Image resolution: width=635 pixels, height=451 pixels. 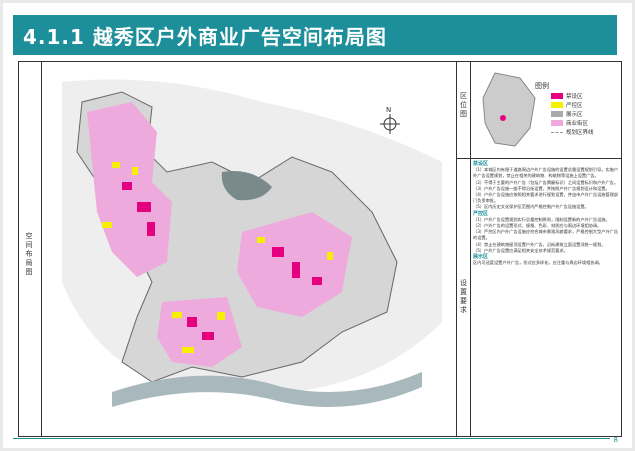 What do you see at coordinates (572, 123) in the screenshot?
I see `legend-item: 商业街区` at bounding box center [572, 123].